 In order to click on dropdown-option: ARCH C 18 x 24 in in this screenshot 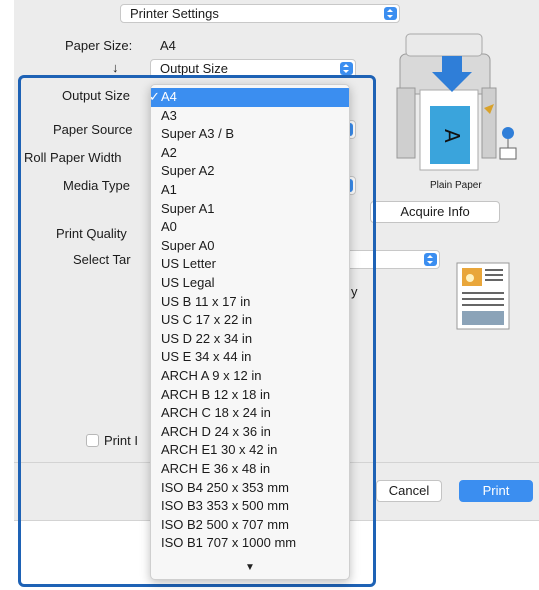, I will do `click(250, 413)`.